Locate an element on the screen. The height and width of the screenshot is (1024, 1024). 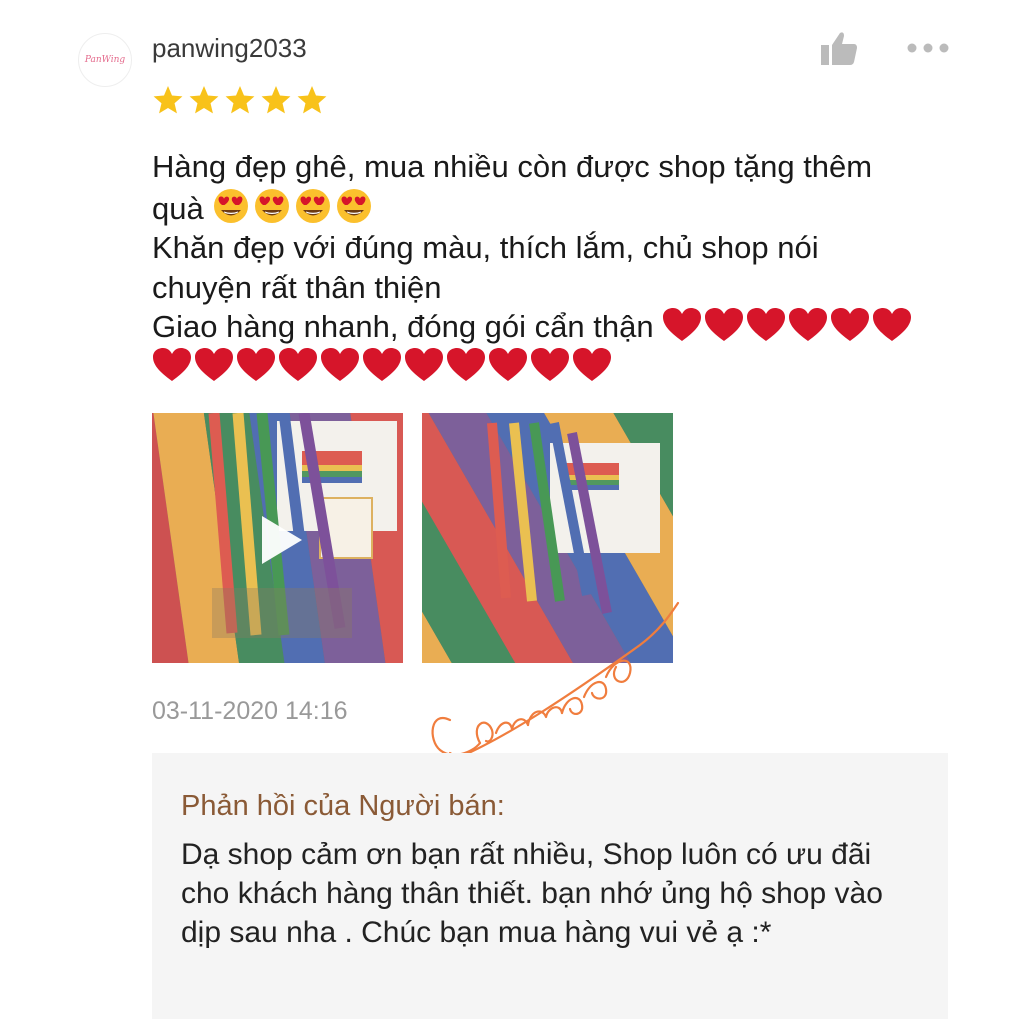
review-line-with-hearts: Giao hàng nhanh, đóng gói cẩn thận is located at coordinates (552, 327).